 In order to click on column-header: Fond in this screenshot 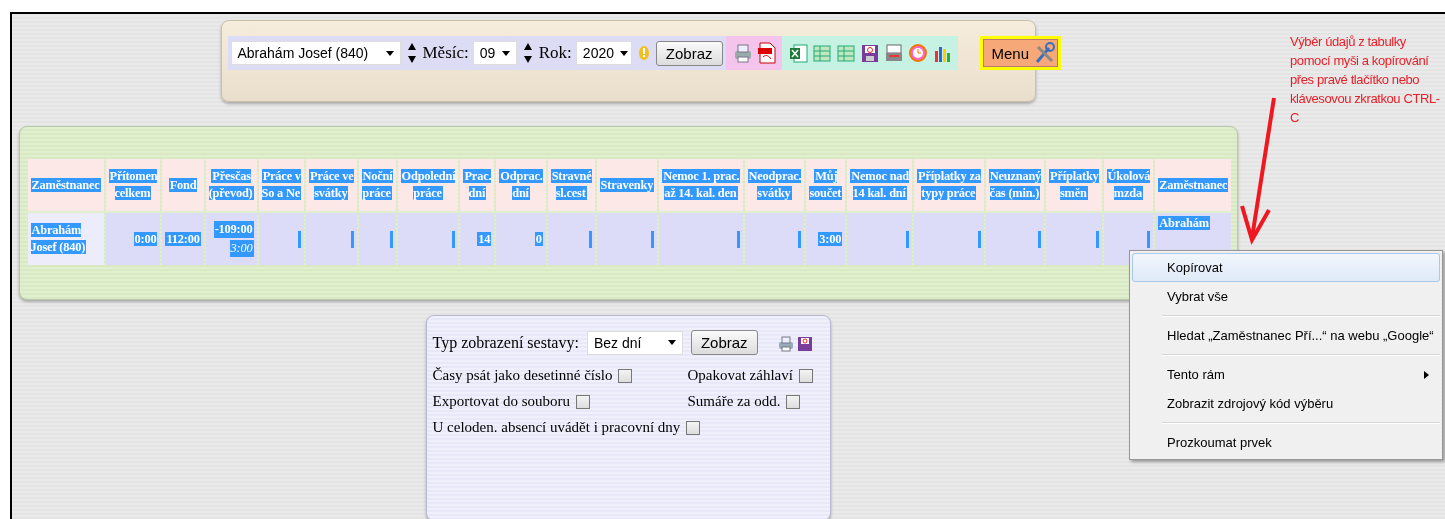, I will do `click(183, 185)`.